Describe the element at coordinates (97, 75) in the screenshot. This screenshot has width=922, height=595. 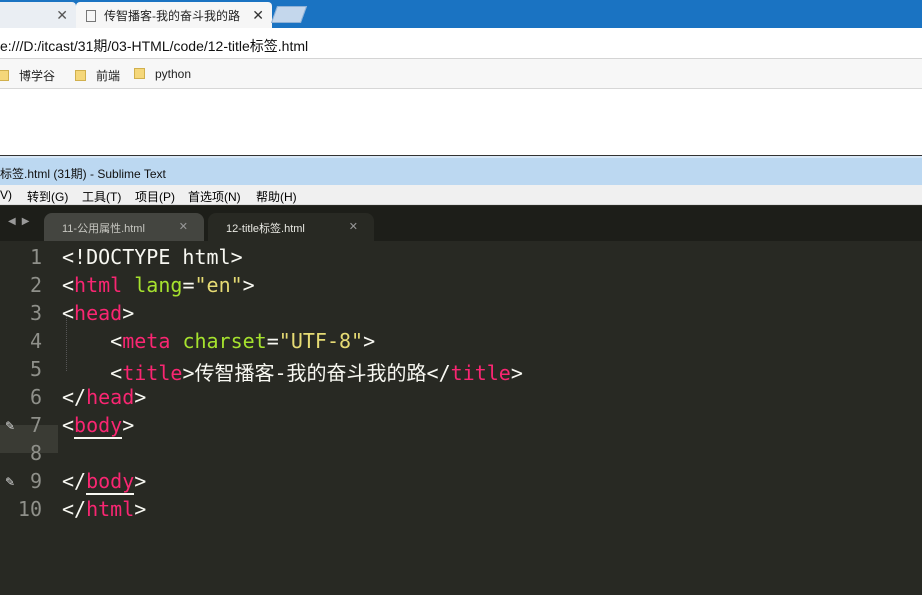
I see `bookmark-item: 前端` at that location.